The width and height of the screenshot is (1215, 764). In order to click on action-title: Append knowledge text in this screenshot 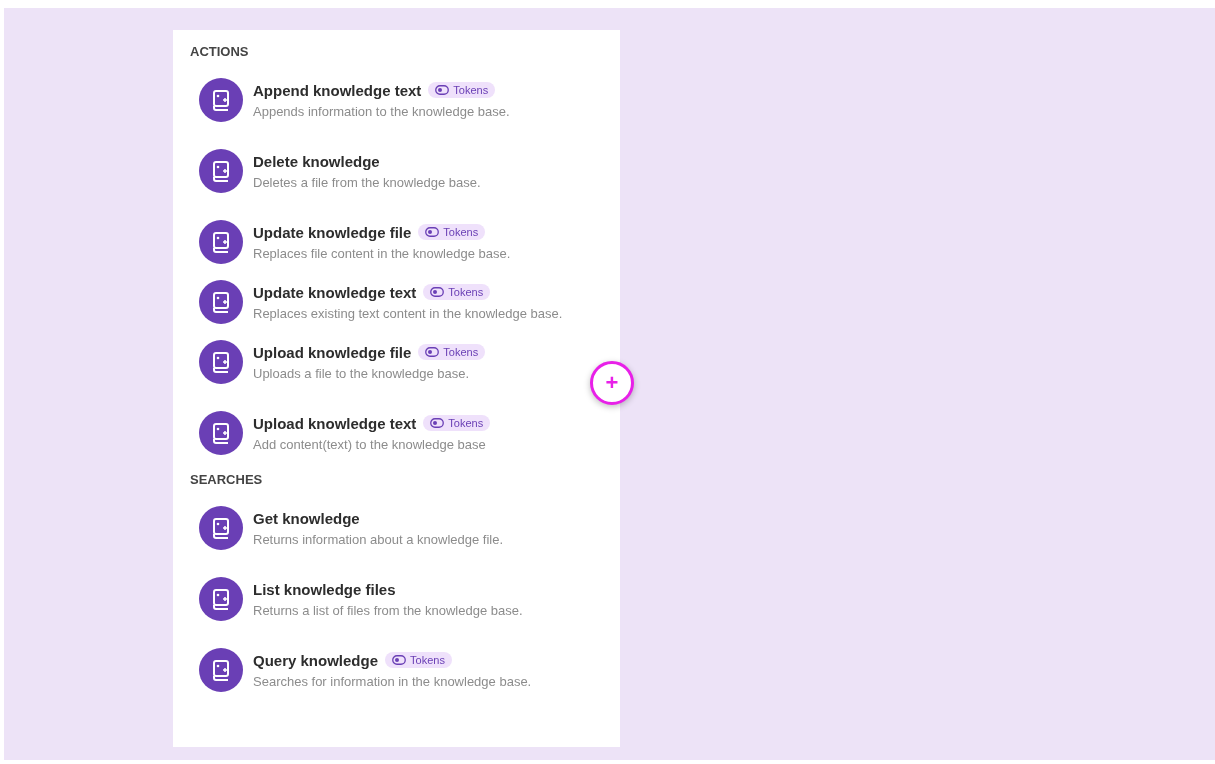, I will do `click(337, 90)`.